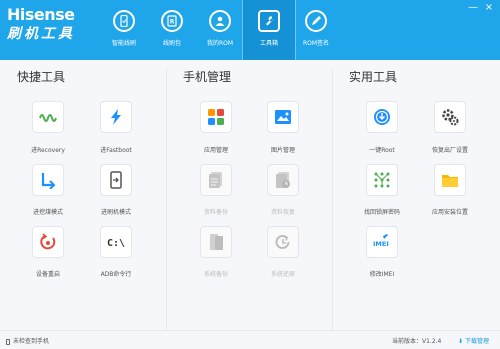  I want to click on tile-one-key-root, so click(382, 117).